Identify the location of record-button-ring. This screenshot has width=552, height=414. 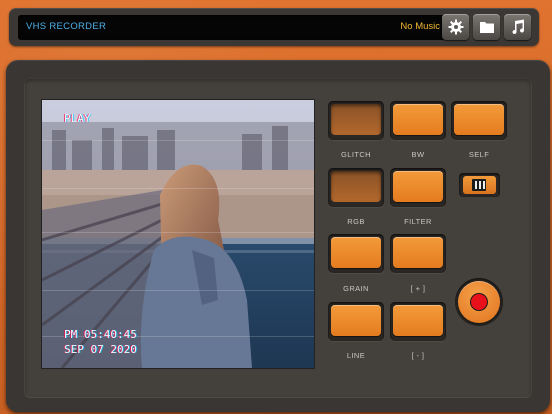
(479, 302).